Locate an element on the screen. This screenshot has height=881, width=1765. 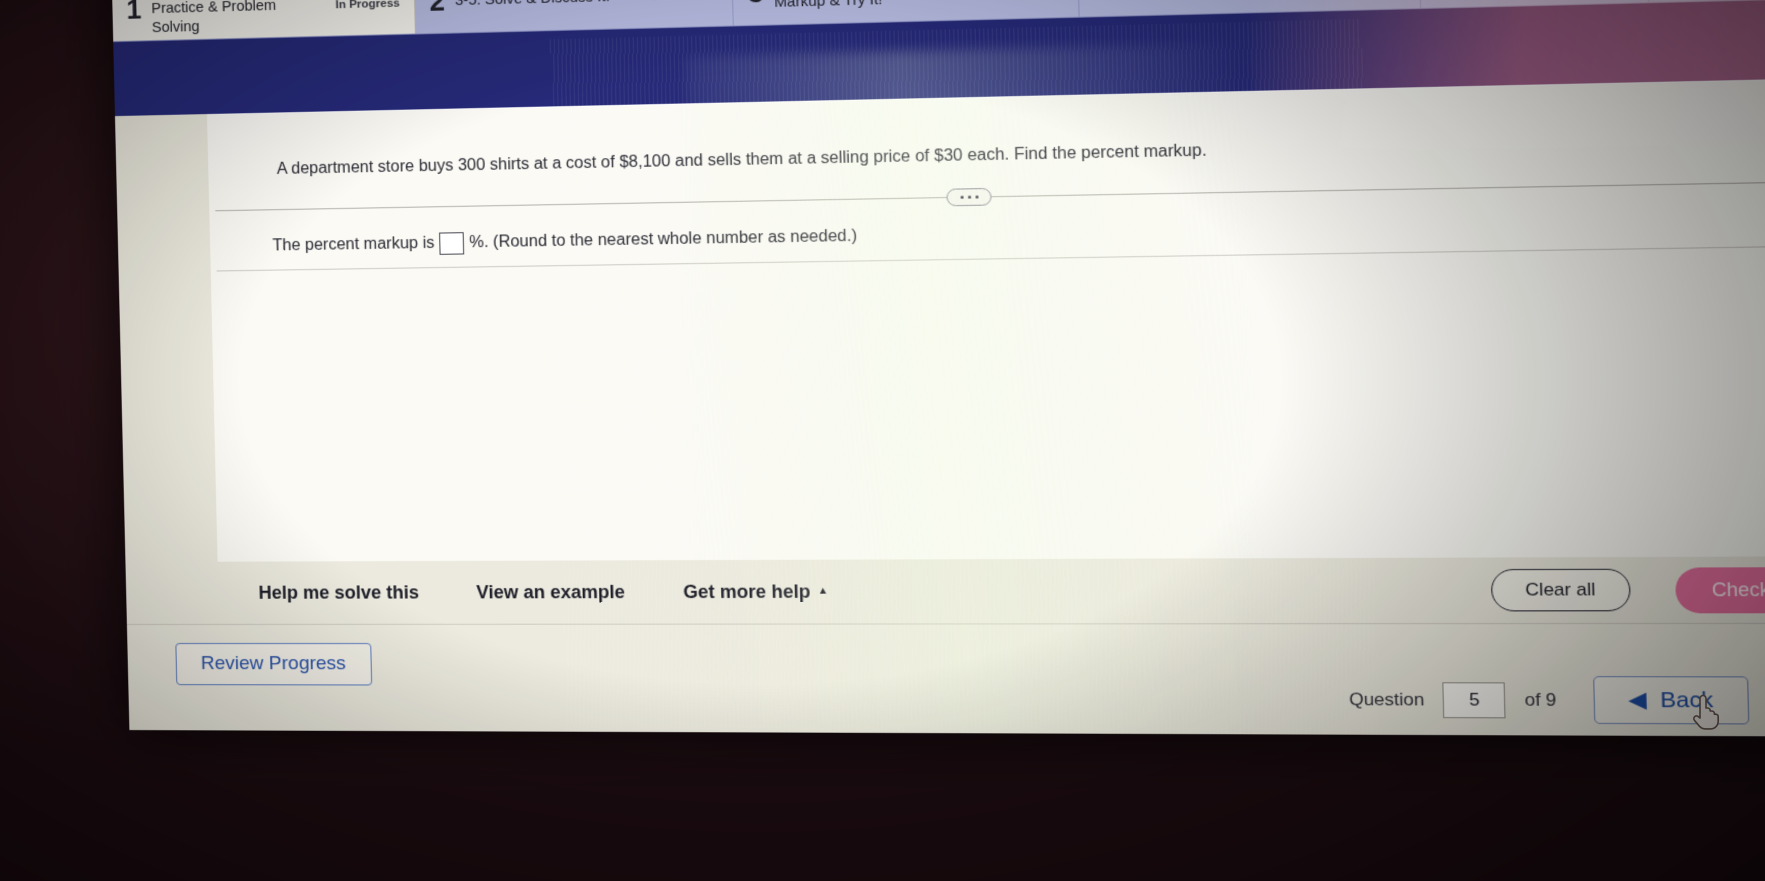
caret-up-icon: ▲ is located at coordinates (823, 590).